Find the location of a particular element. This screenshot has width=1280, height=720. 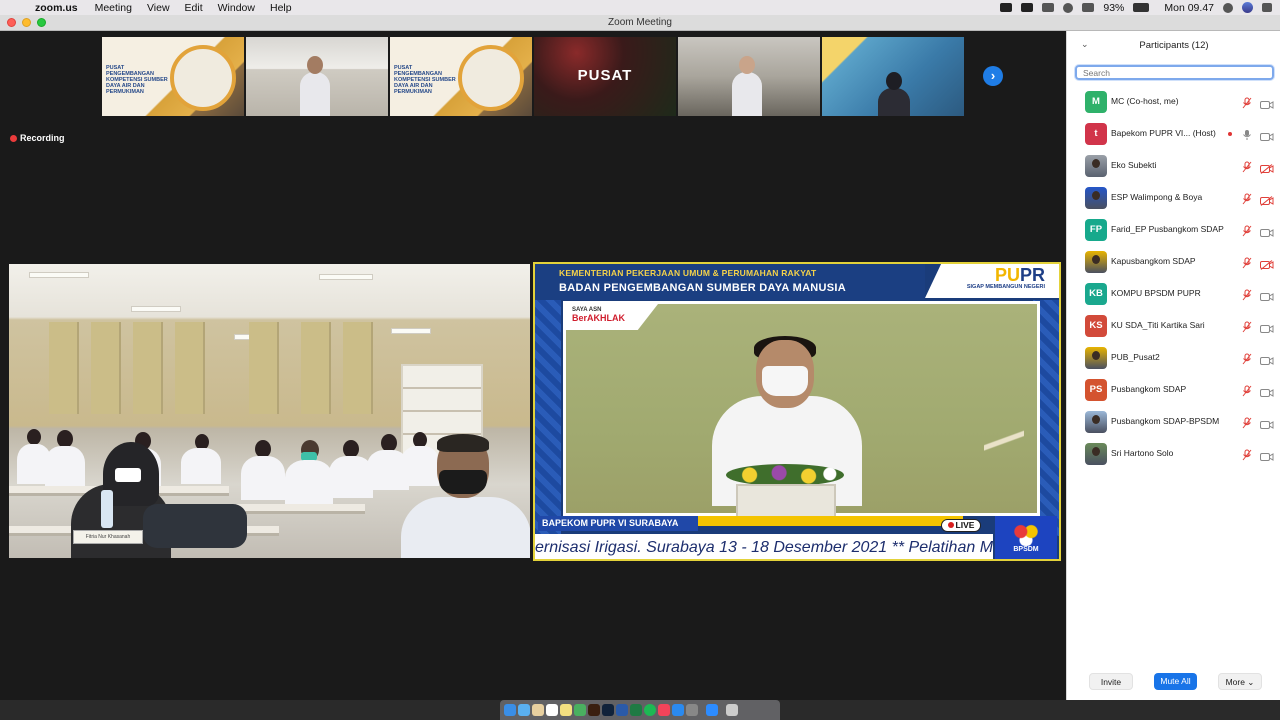

dock is located at coordinates (640, 710).